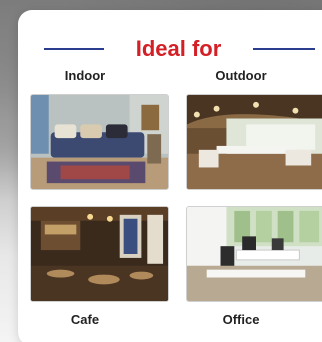 This screenshot has width=322, height=342. I want to click on heading-rule-right, so click(284, 49).